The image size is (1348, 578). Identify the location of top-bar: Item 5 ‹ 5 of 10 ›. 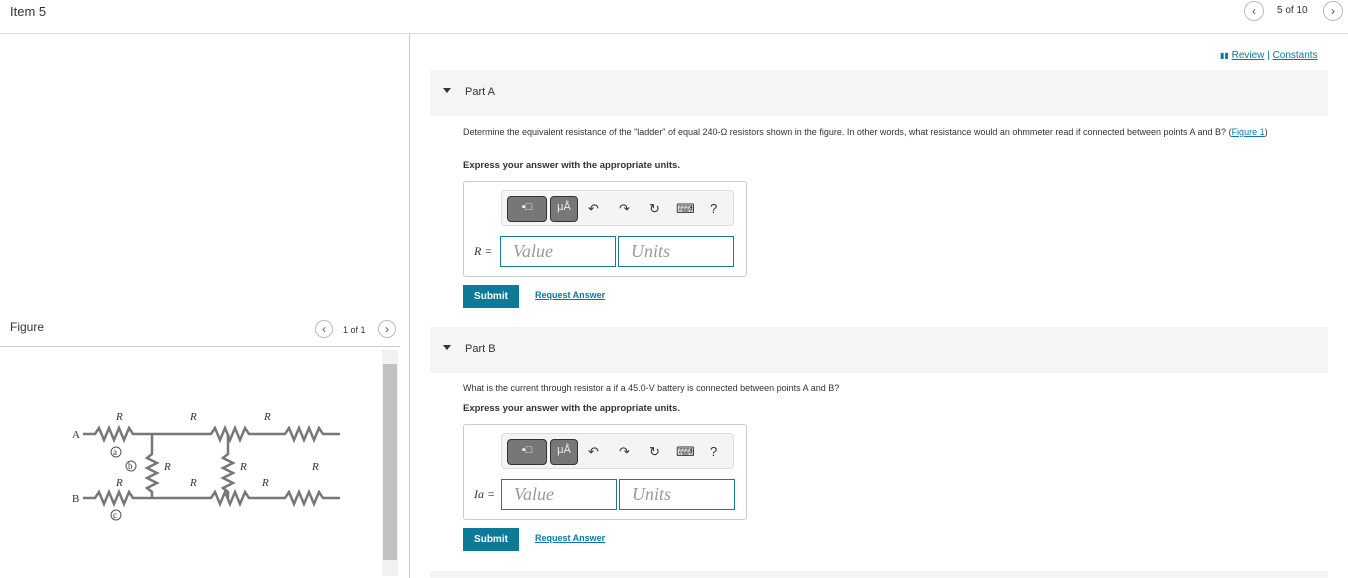
(674, 17).